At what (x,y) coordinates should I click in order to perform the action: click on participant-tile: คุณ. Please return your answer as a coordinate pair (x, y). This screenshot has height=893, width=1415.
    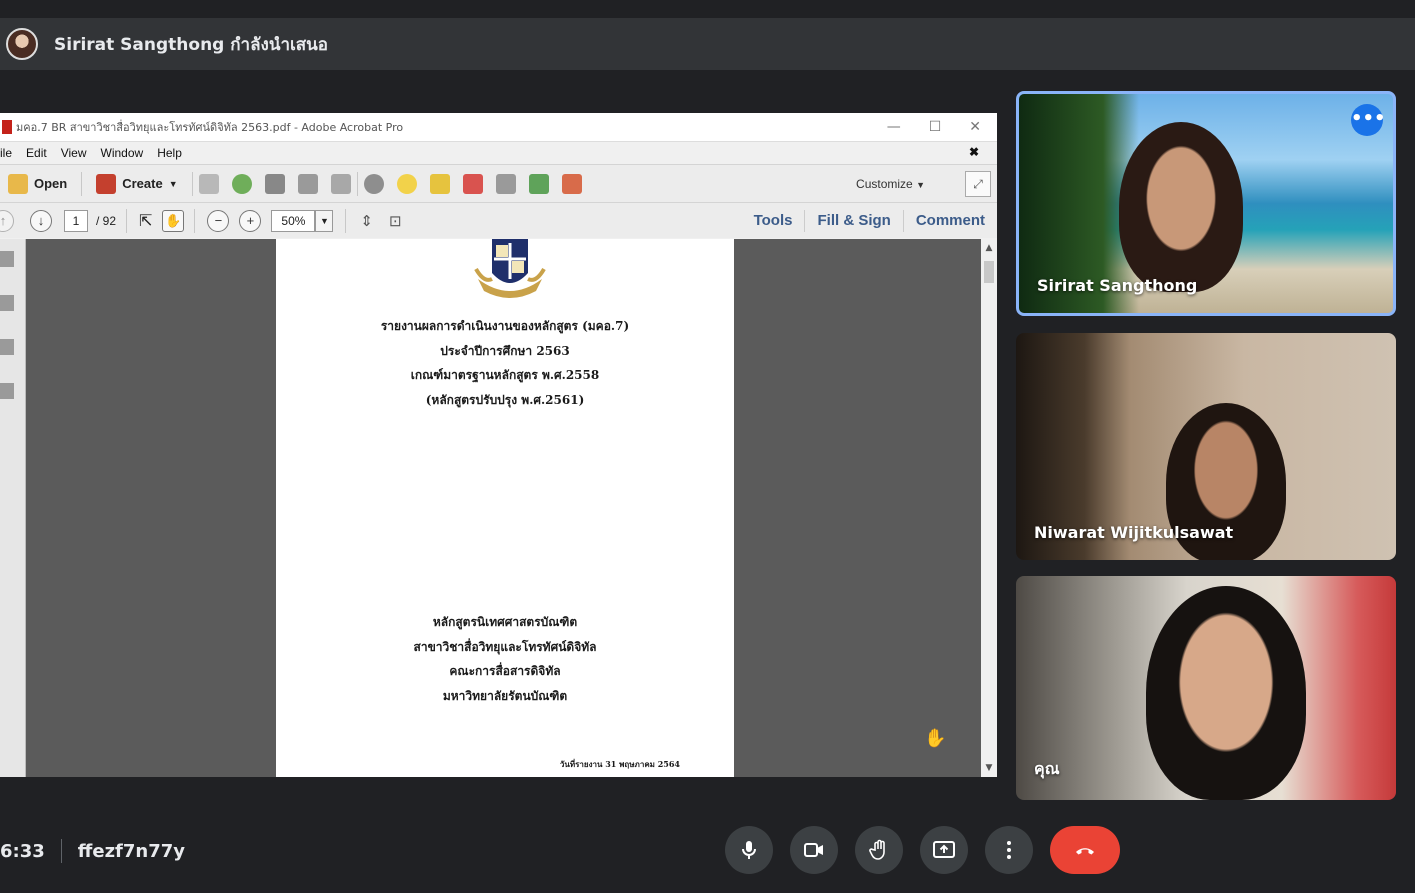
    Looking at the image, I should click on (1206, 688).